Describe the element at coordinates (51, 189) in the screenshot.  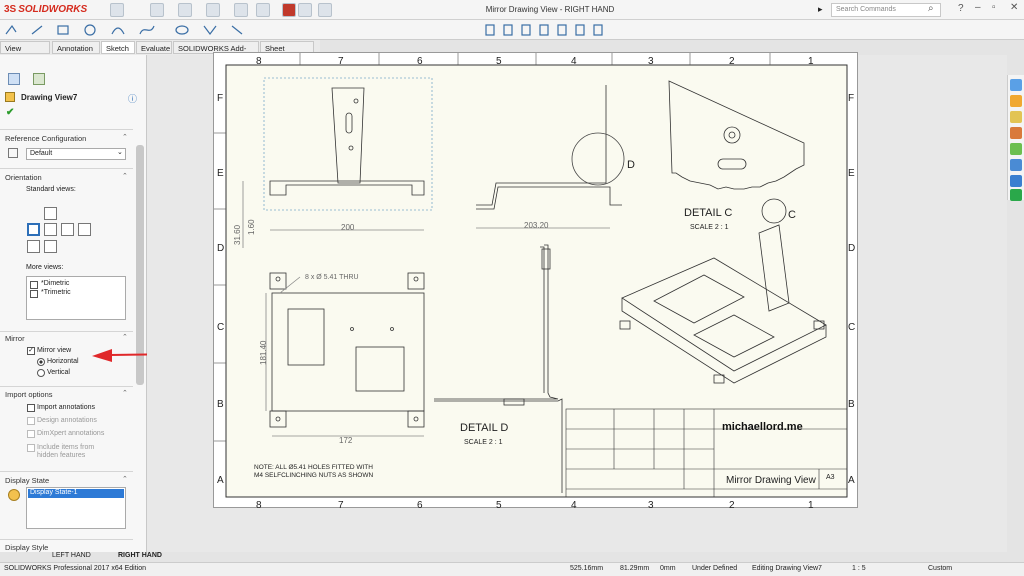
I see `standard-views-label: Standard views:` at that location.